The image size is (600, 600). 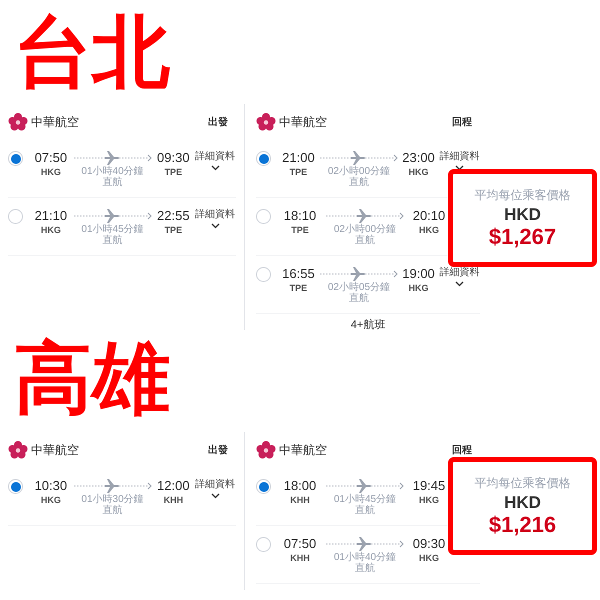 I want to click on price-amount: $1,216, so click(x=522, y=525).